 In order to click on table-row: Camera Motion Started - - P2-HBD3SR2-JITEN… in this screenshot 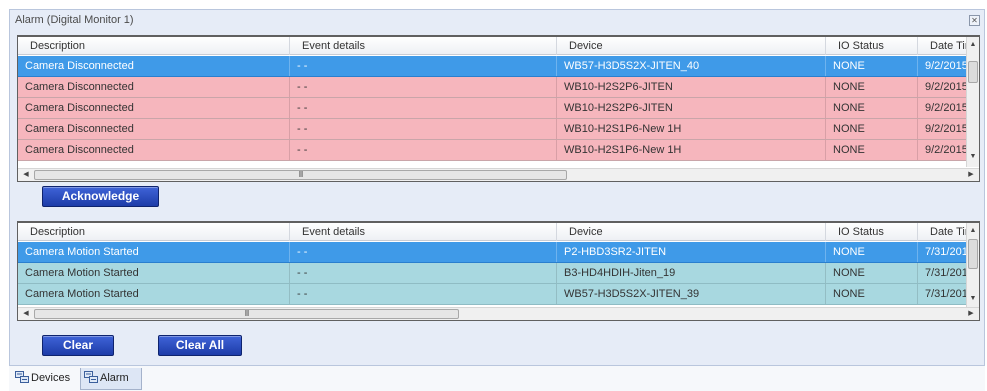, I will do `click(493, 252)`.